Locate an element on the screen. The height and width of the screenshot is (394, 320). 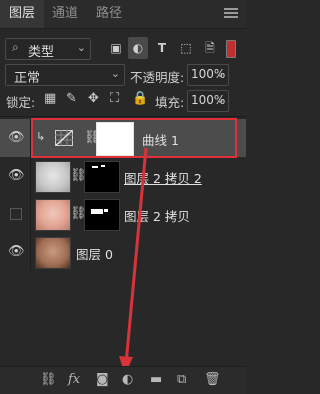
fx-icon: fx is located at coordinates (74, 379).